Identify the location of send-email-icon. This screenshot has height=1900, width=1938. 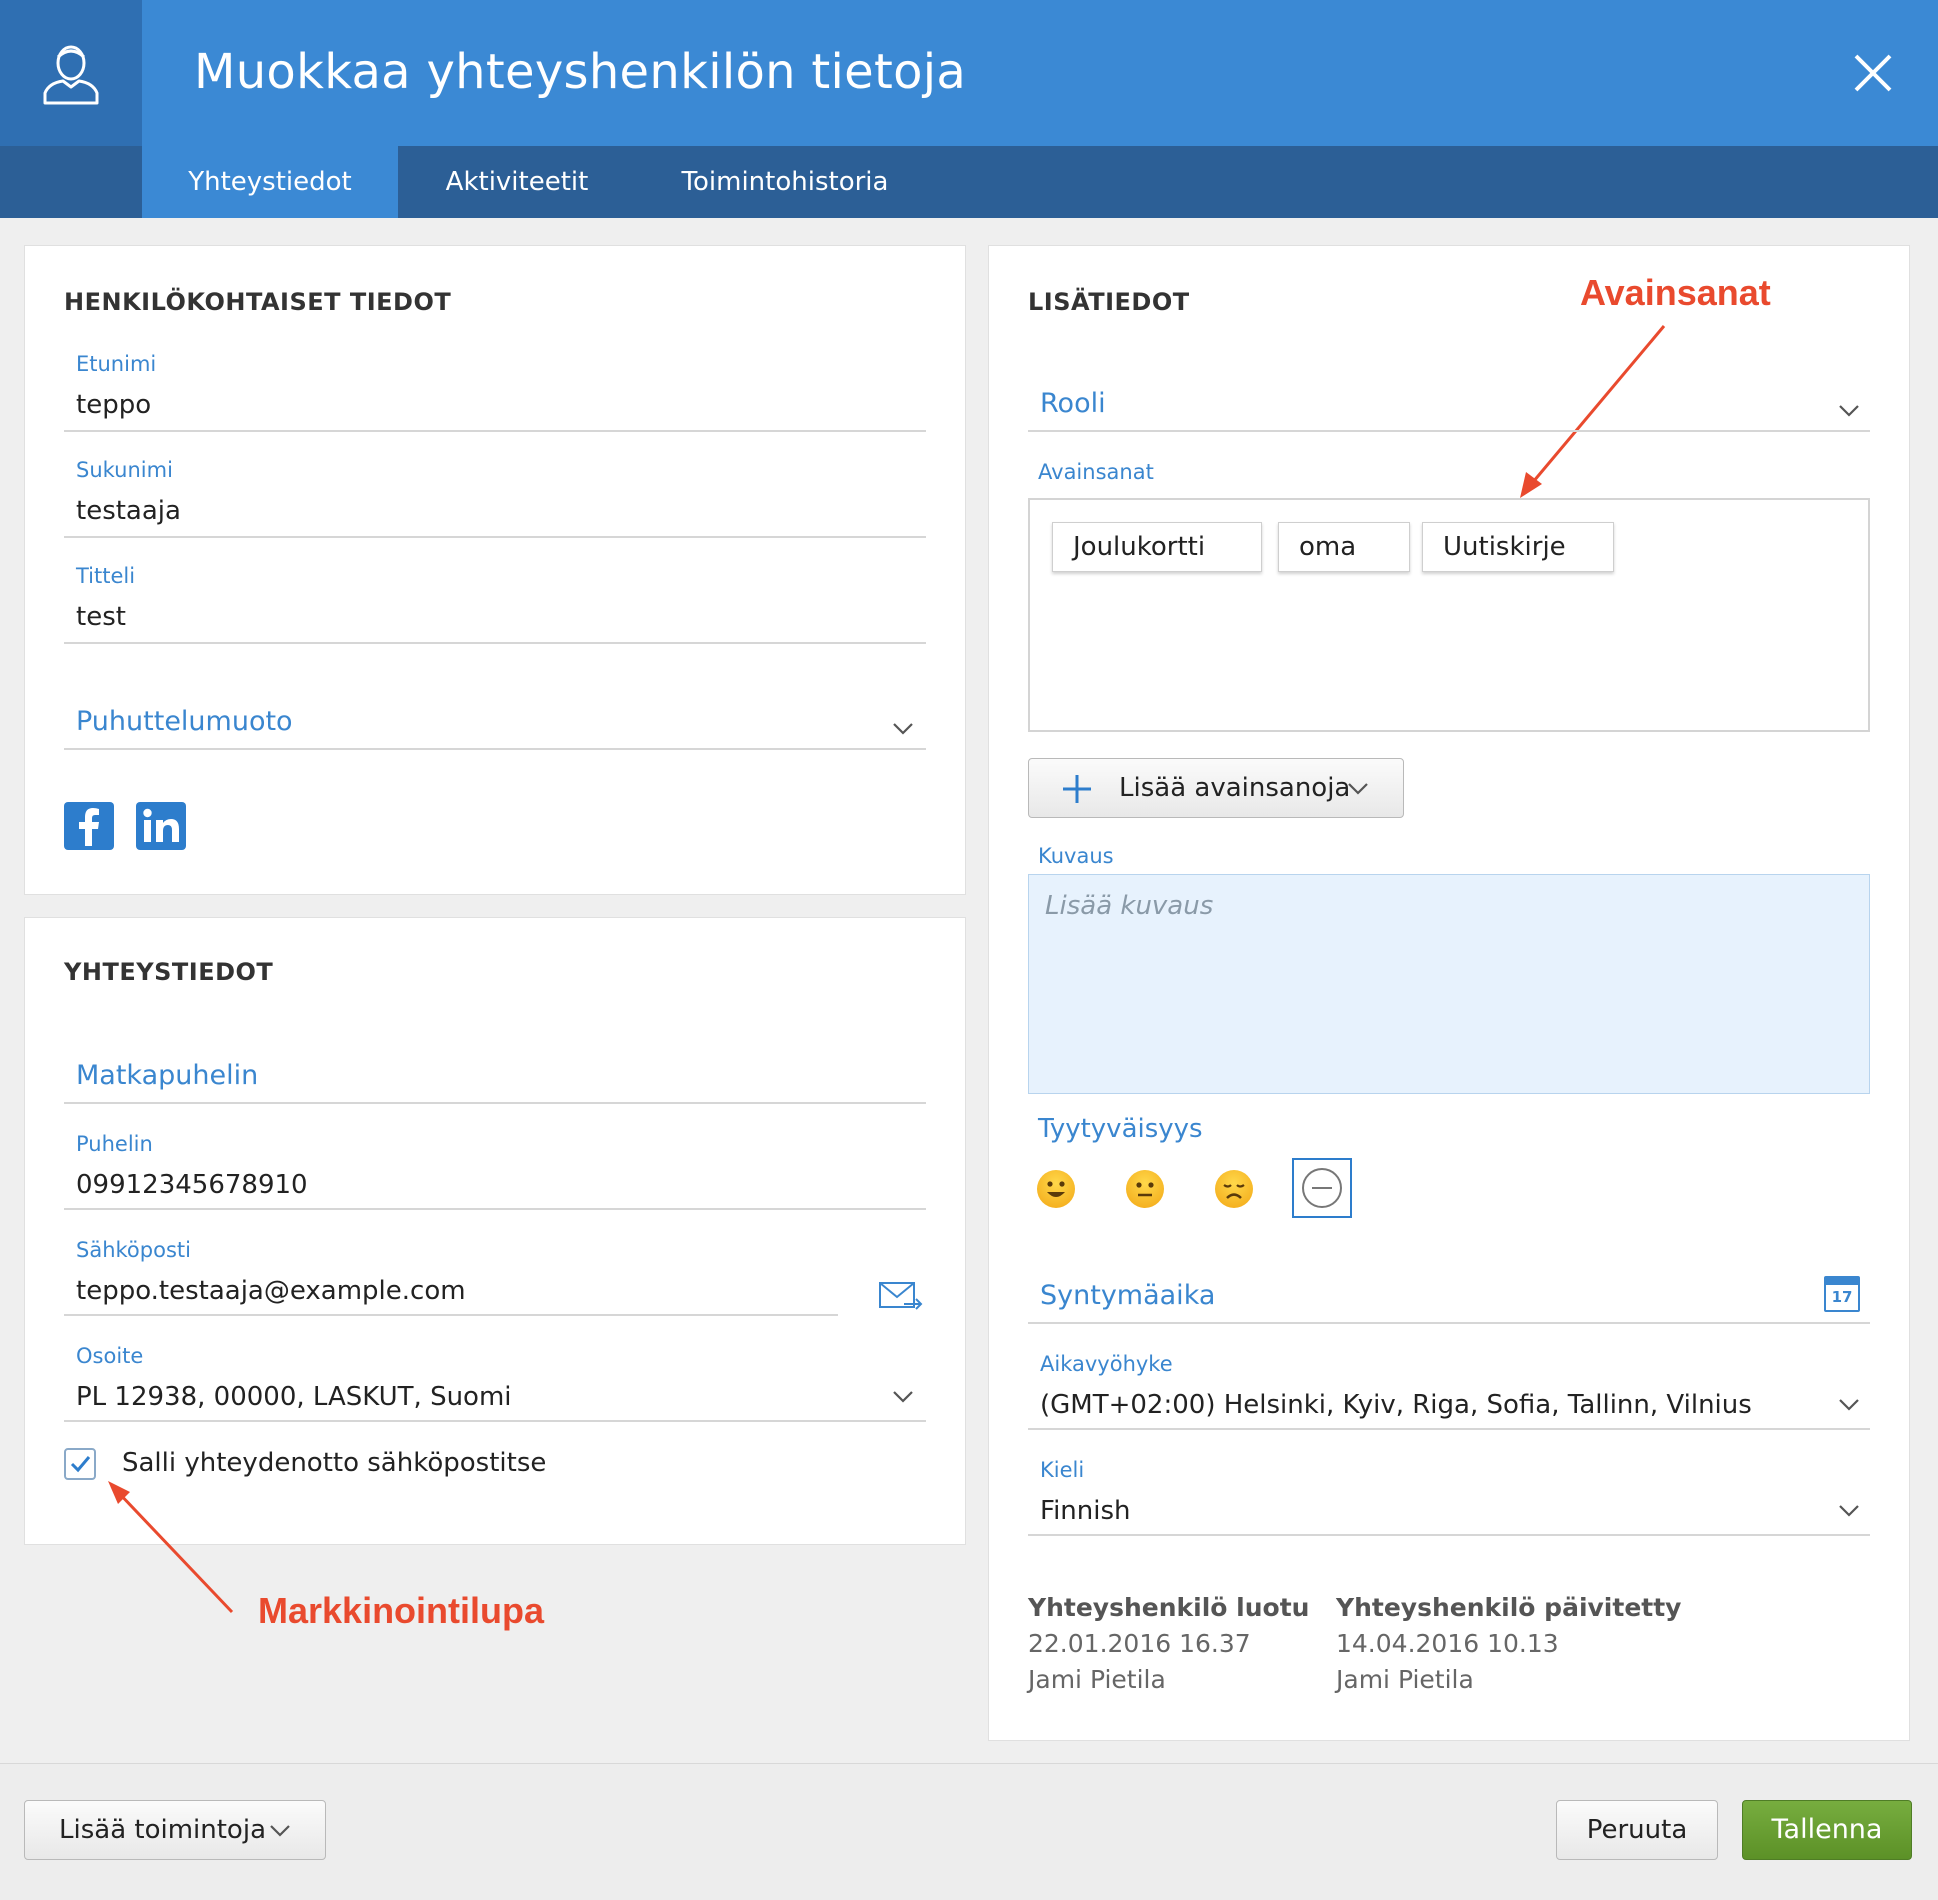
(901, 1297).